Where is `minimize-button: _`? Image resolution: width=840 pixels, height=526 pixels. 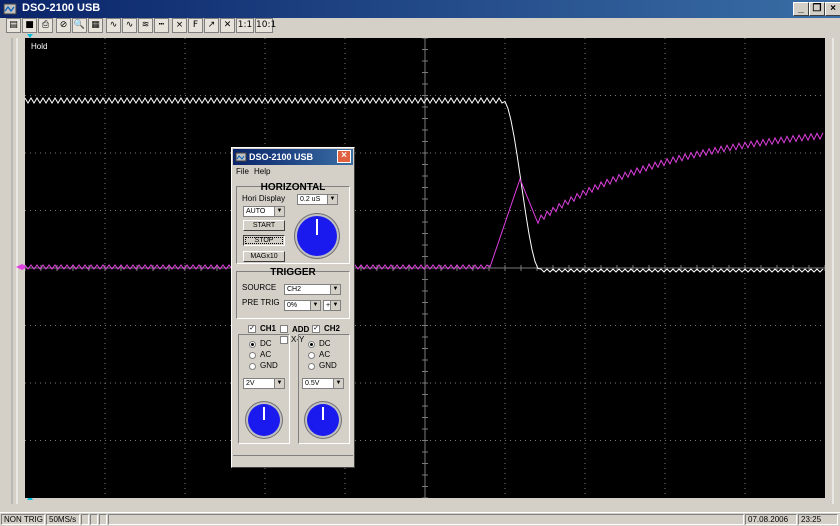 minimize-button: _ is located at coordinates (801, 9).